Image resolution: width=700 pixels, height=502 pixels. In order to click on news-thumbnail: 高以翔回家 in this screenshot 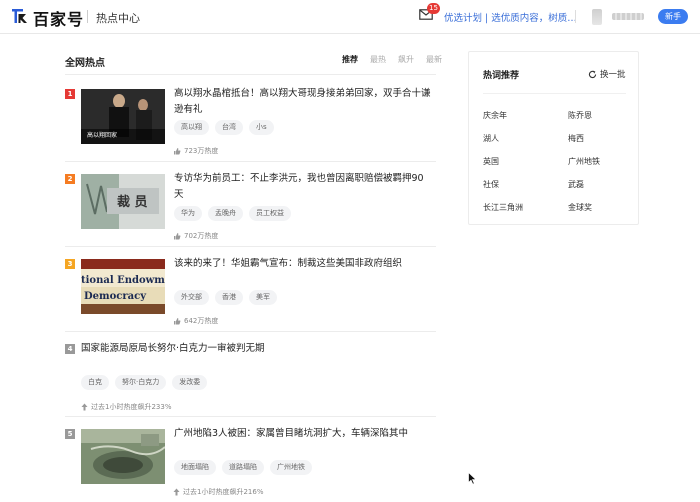, I will do `click(123, 116)`.